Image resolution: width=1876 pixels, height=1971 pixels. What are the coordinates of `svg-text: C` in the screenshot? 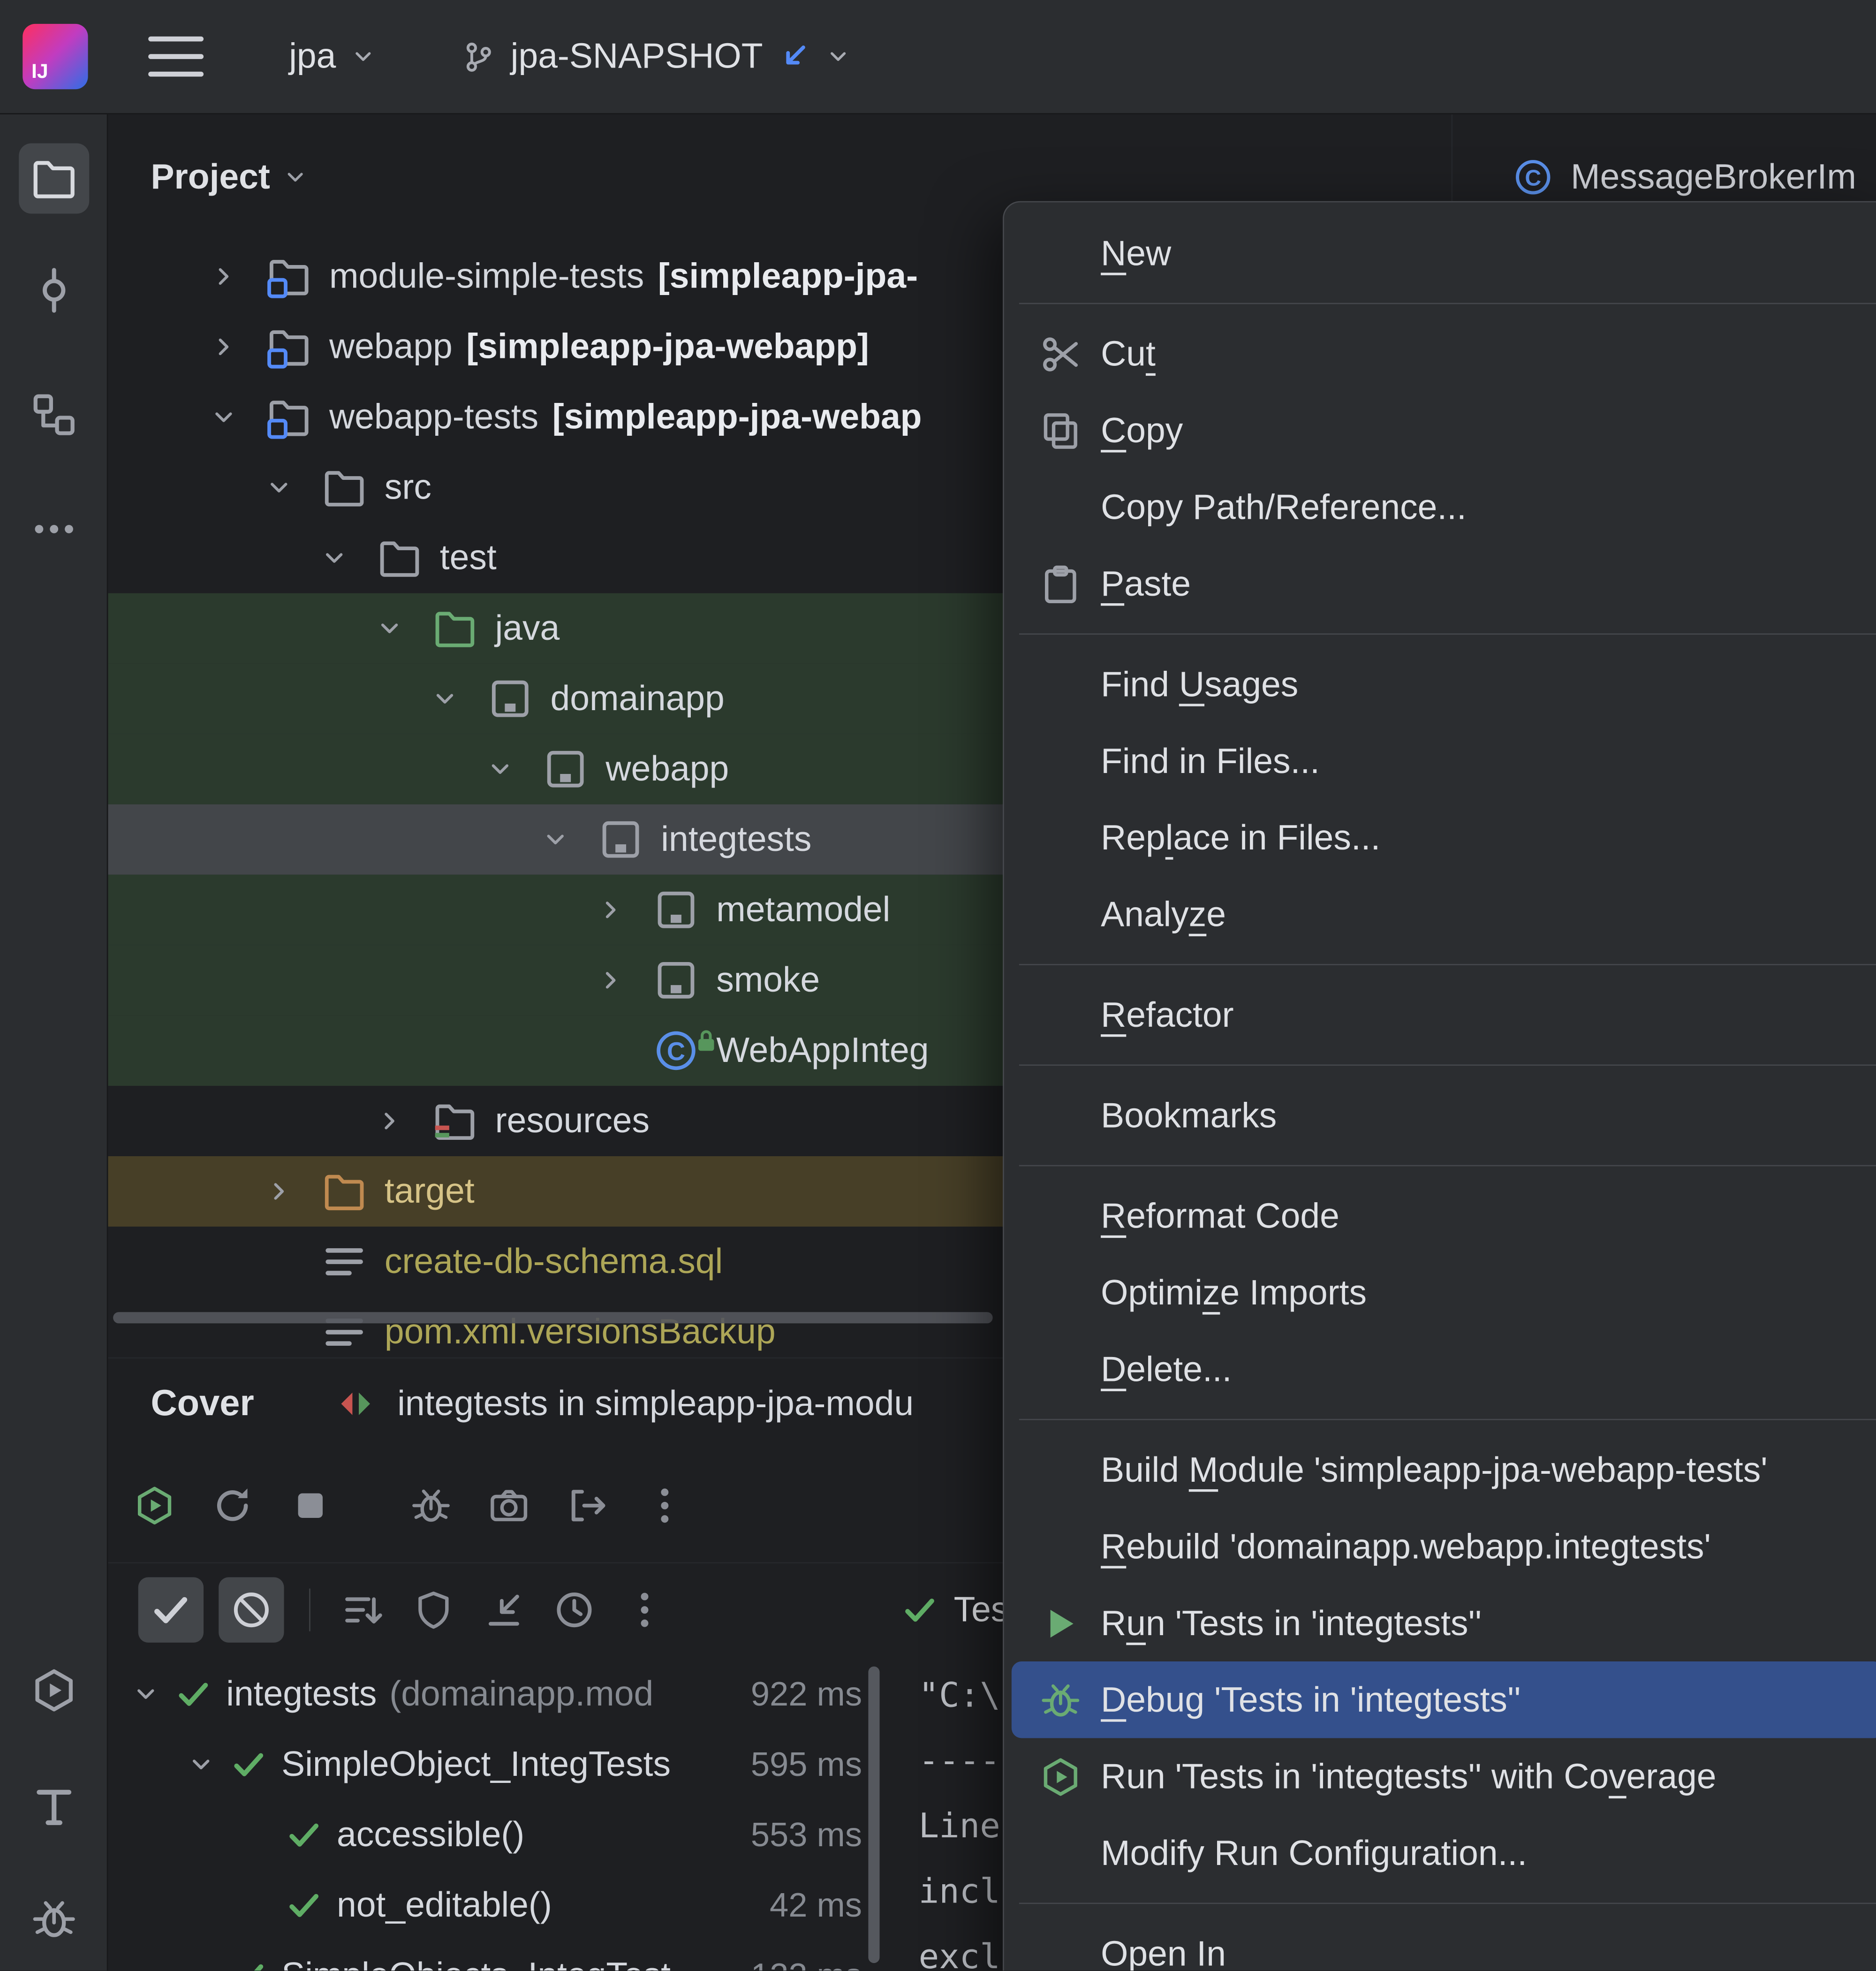 It's located at (676, 1052).